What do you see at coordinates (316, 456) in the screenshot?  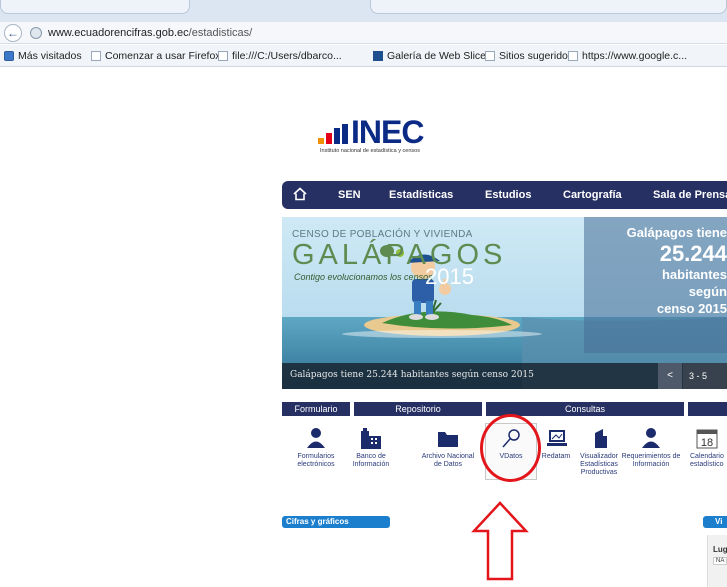 I see `tile-formularios: Formularios electrónicos` at bounding box center [316, 456].